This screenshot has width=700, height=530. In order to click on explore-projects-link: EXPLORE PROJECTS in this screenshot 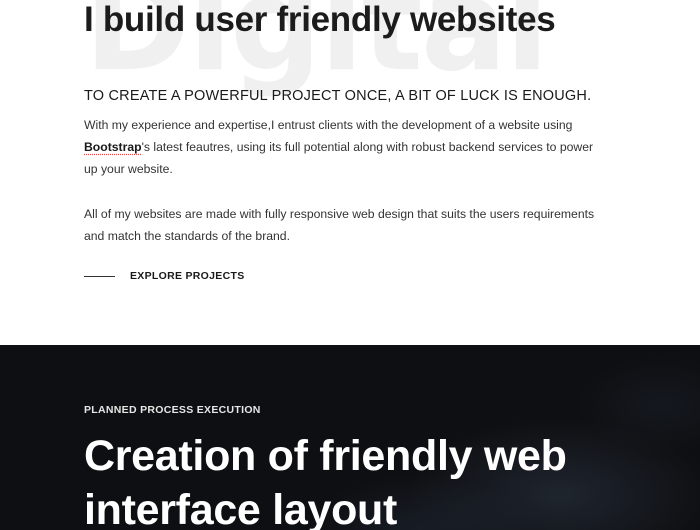, I will do `click(164, 276)`.